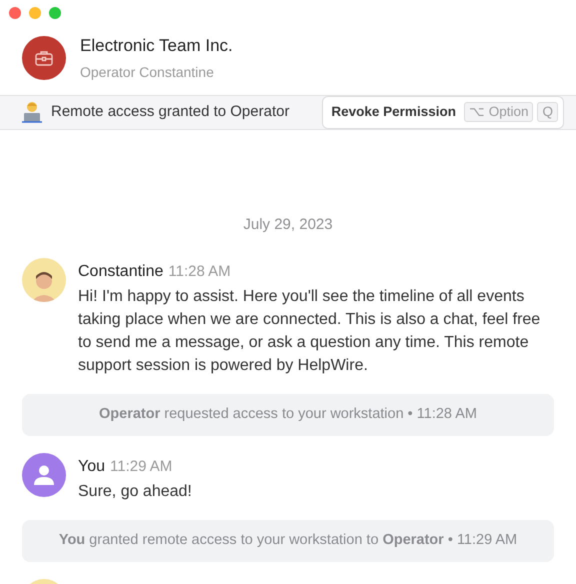  Describe the element at coordinates (310, 331) in the screenshot. I see `message-text: Hi! I'm happy to assist. Here you'll see the timeline of all events taking place when we are connected. This is also a chat, feel free to send me a message, or ask a question any time. This remote support session is powered by HelpWire.` at that location.